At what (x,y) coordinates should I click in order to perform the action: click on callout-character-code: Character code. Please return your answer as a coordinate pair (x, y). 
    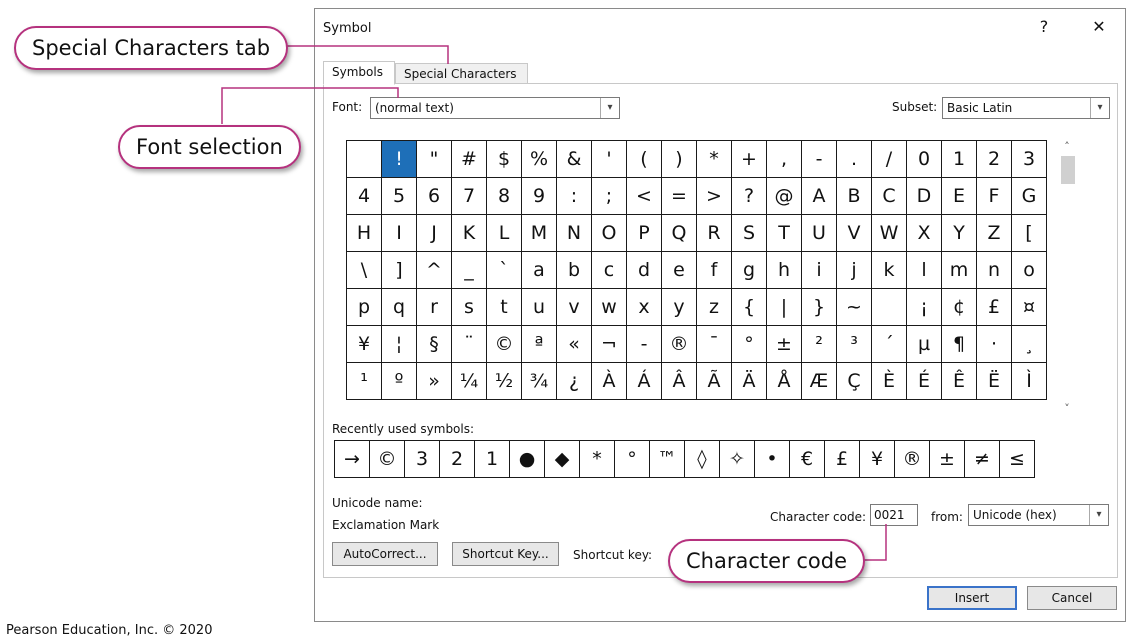
    Looking at the image, I should click on (766, 561).